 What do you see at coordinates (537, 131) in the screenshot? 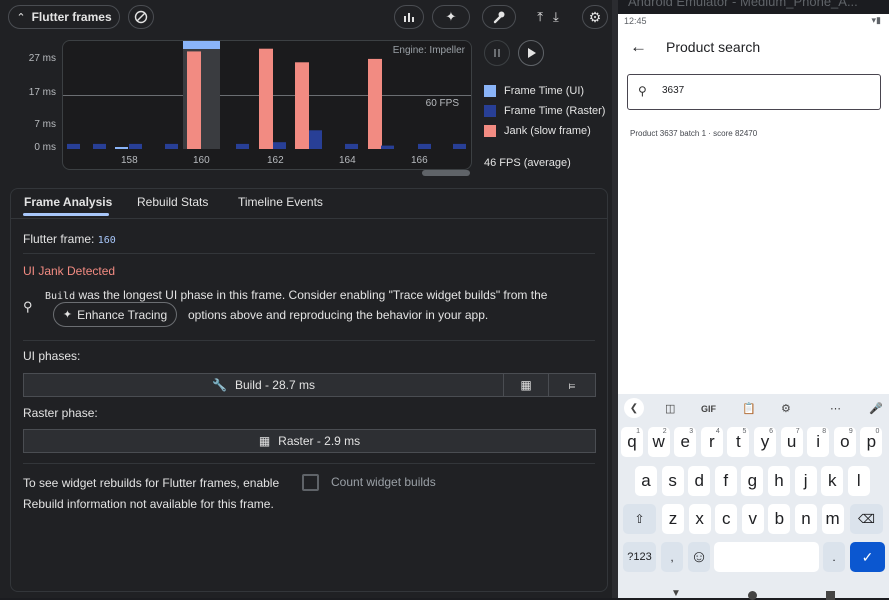
I see `legend-jank: Jank (slow frame)` at bounding box center [537, 131].